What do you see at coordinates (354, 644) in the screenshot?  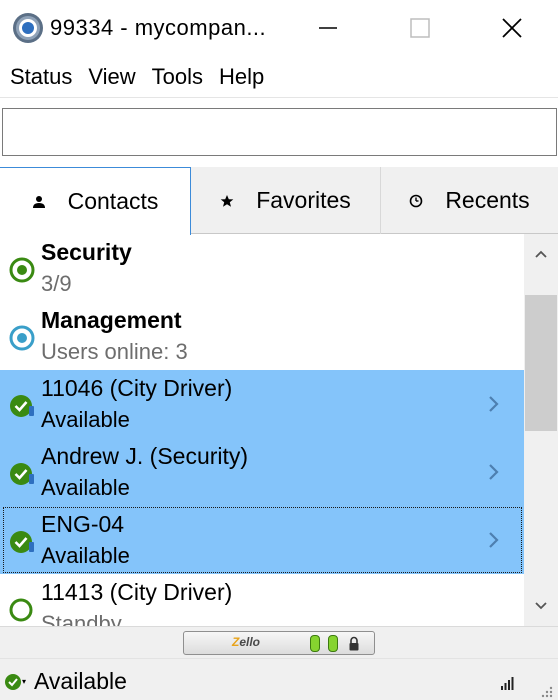 I see `lock-icon` at bounding box center [354, 644].